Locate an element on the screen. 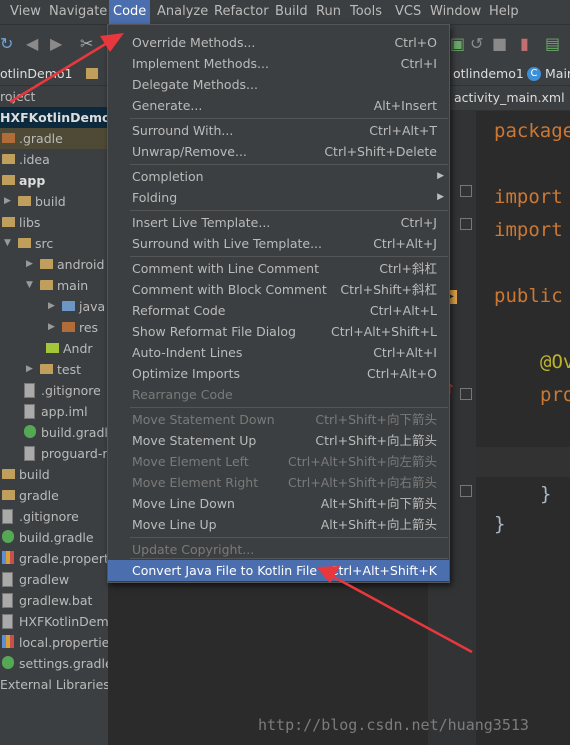 Image resolution: width=570 pixels, height=745 pixels. tree-item: app.iml is located at coordinates (54, 411).